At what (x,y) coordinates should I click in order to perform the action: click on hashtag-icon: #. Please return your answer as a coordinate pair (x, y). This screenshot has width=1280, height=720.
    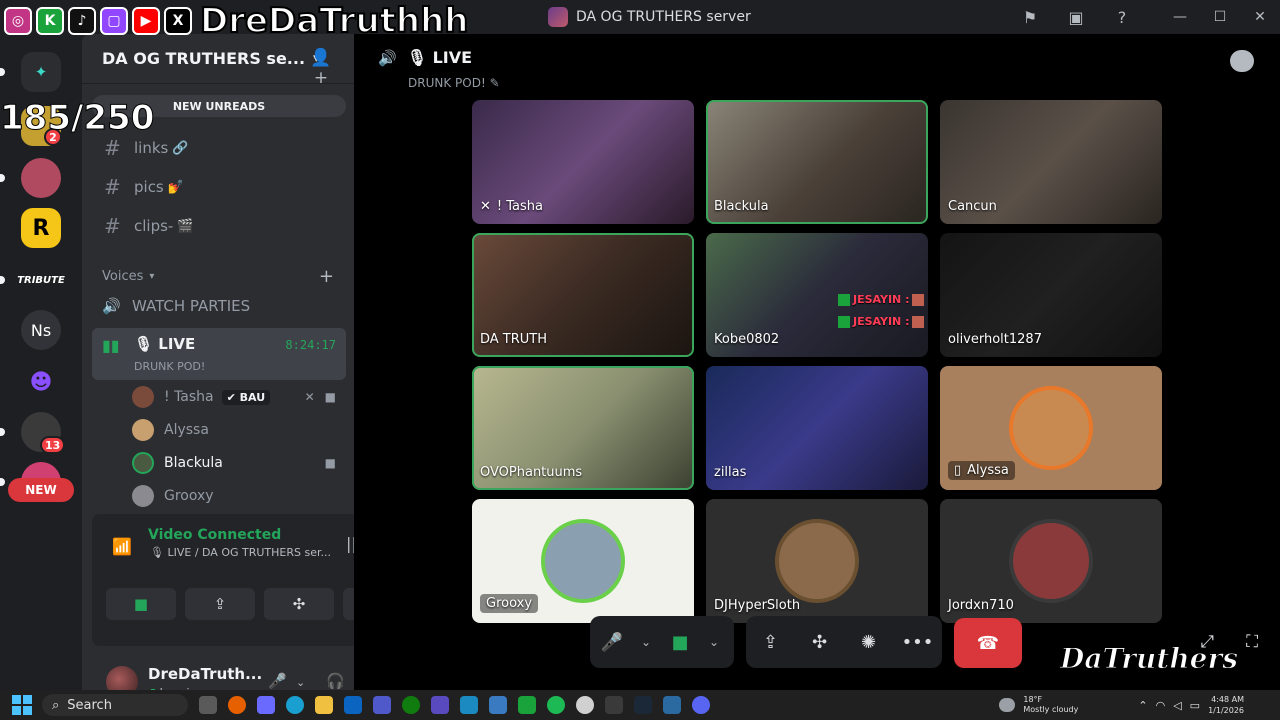
    Looking at the image, I should click on (112, 148).